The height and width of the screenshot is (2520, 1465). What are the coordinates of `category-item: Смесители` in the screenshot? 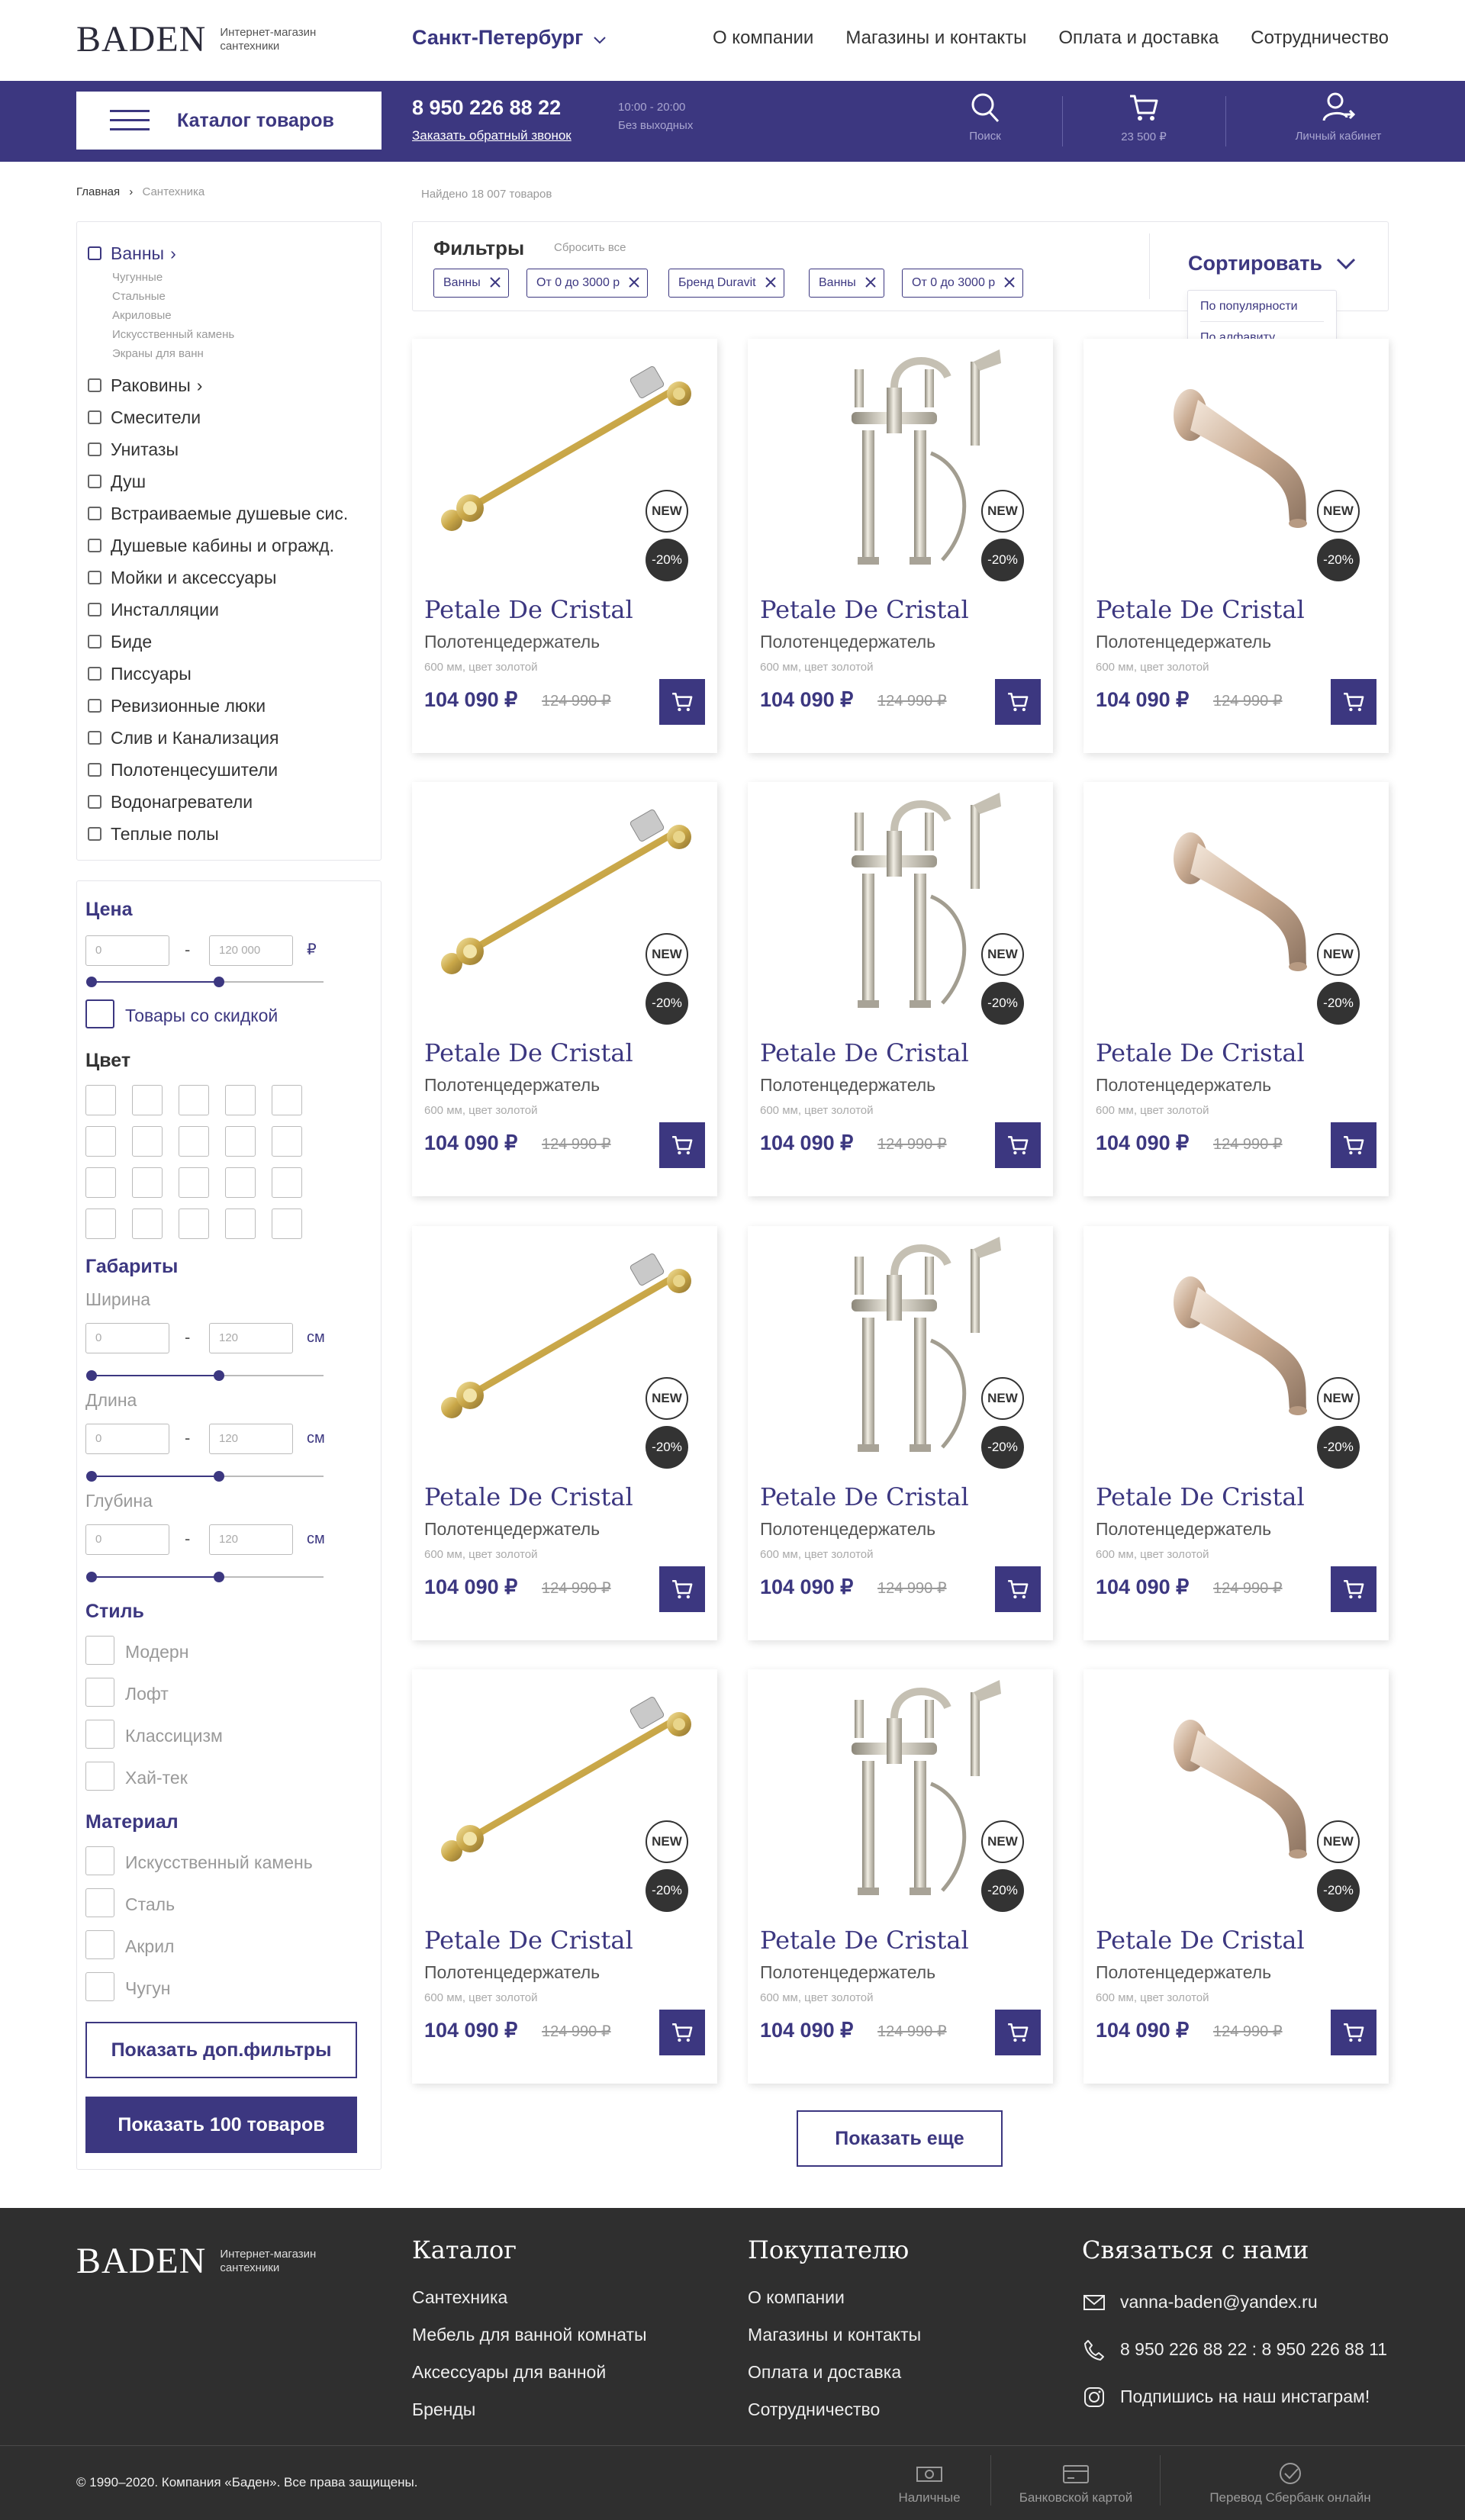 It's located at (233, 417).